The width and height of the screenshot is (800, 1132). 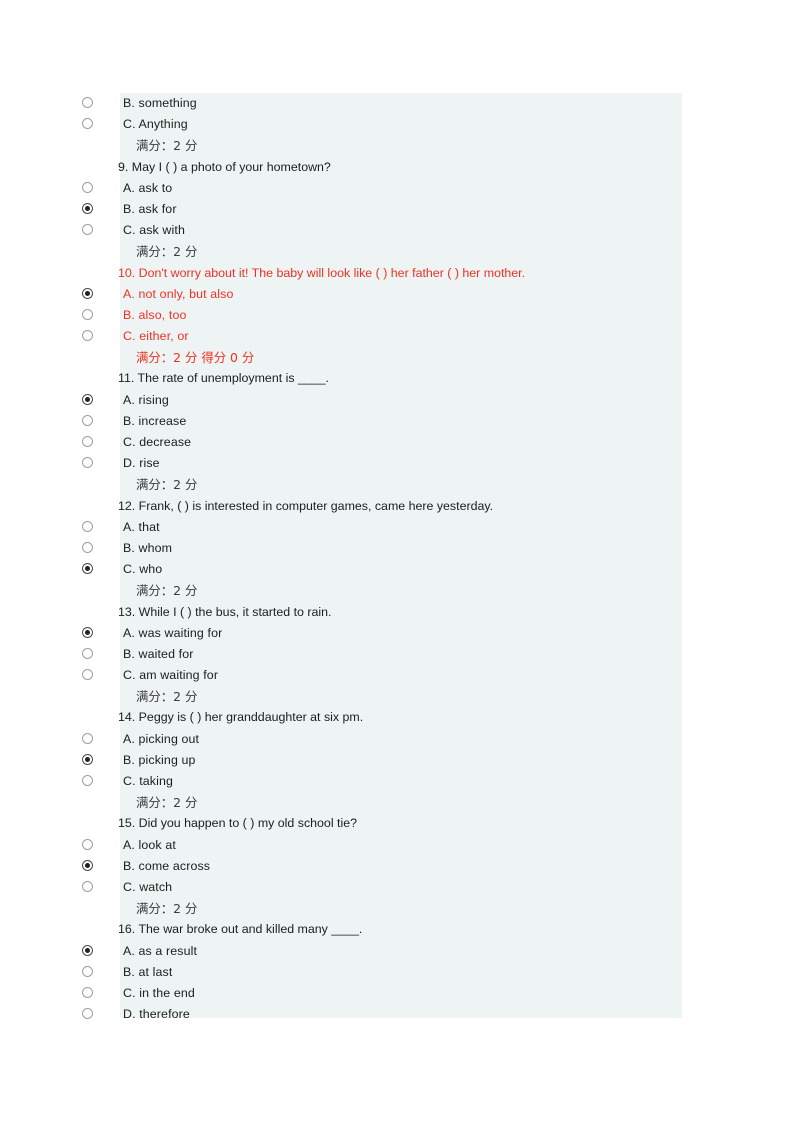 What do you see at coordinates (380, 569) in the screenshot?
I see `option-row: C. who` at bounding box center [380, 569].